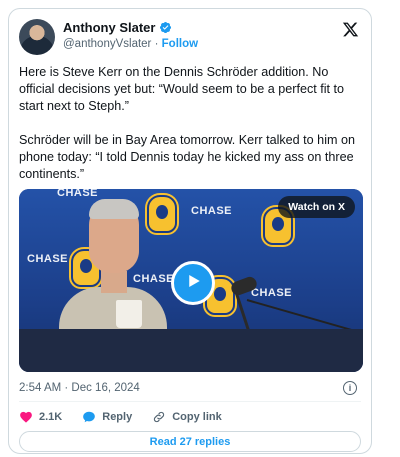 This screenshot has height=457, width=400. Describe the element at coordinates (197, 417) in the screenshot. I see `copy-link-label: Copy link` at that location.